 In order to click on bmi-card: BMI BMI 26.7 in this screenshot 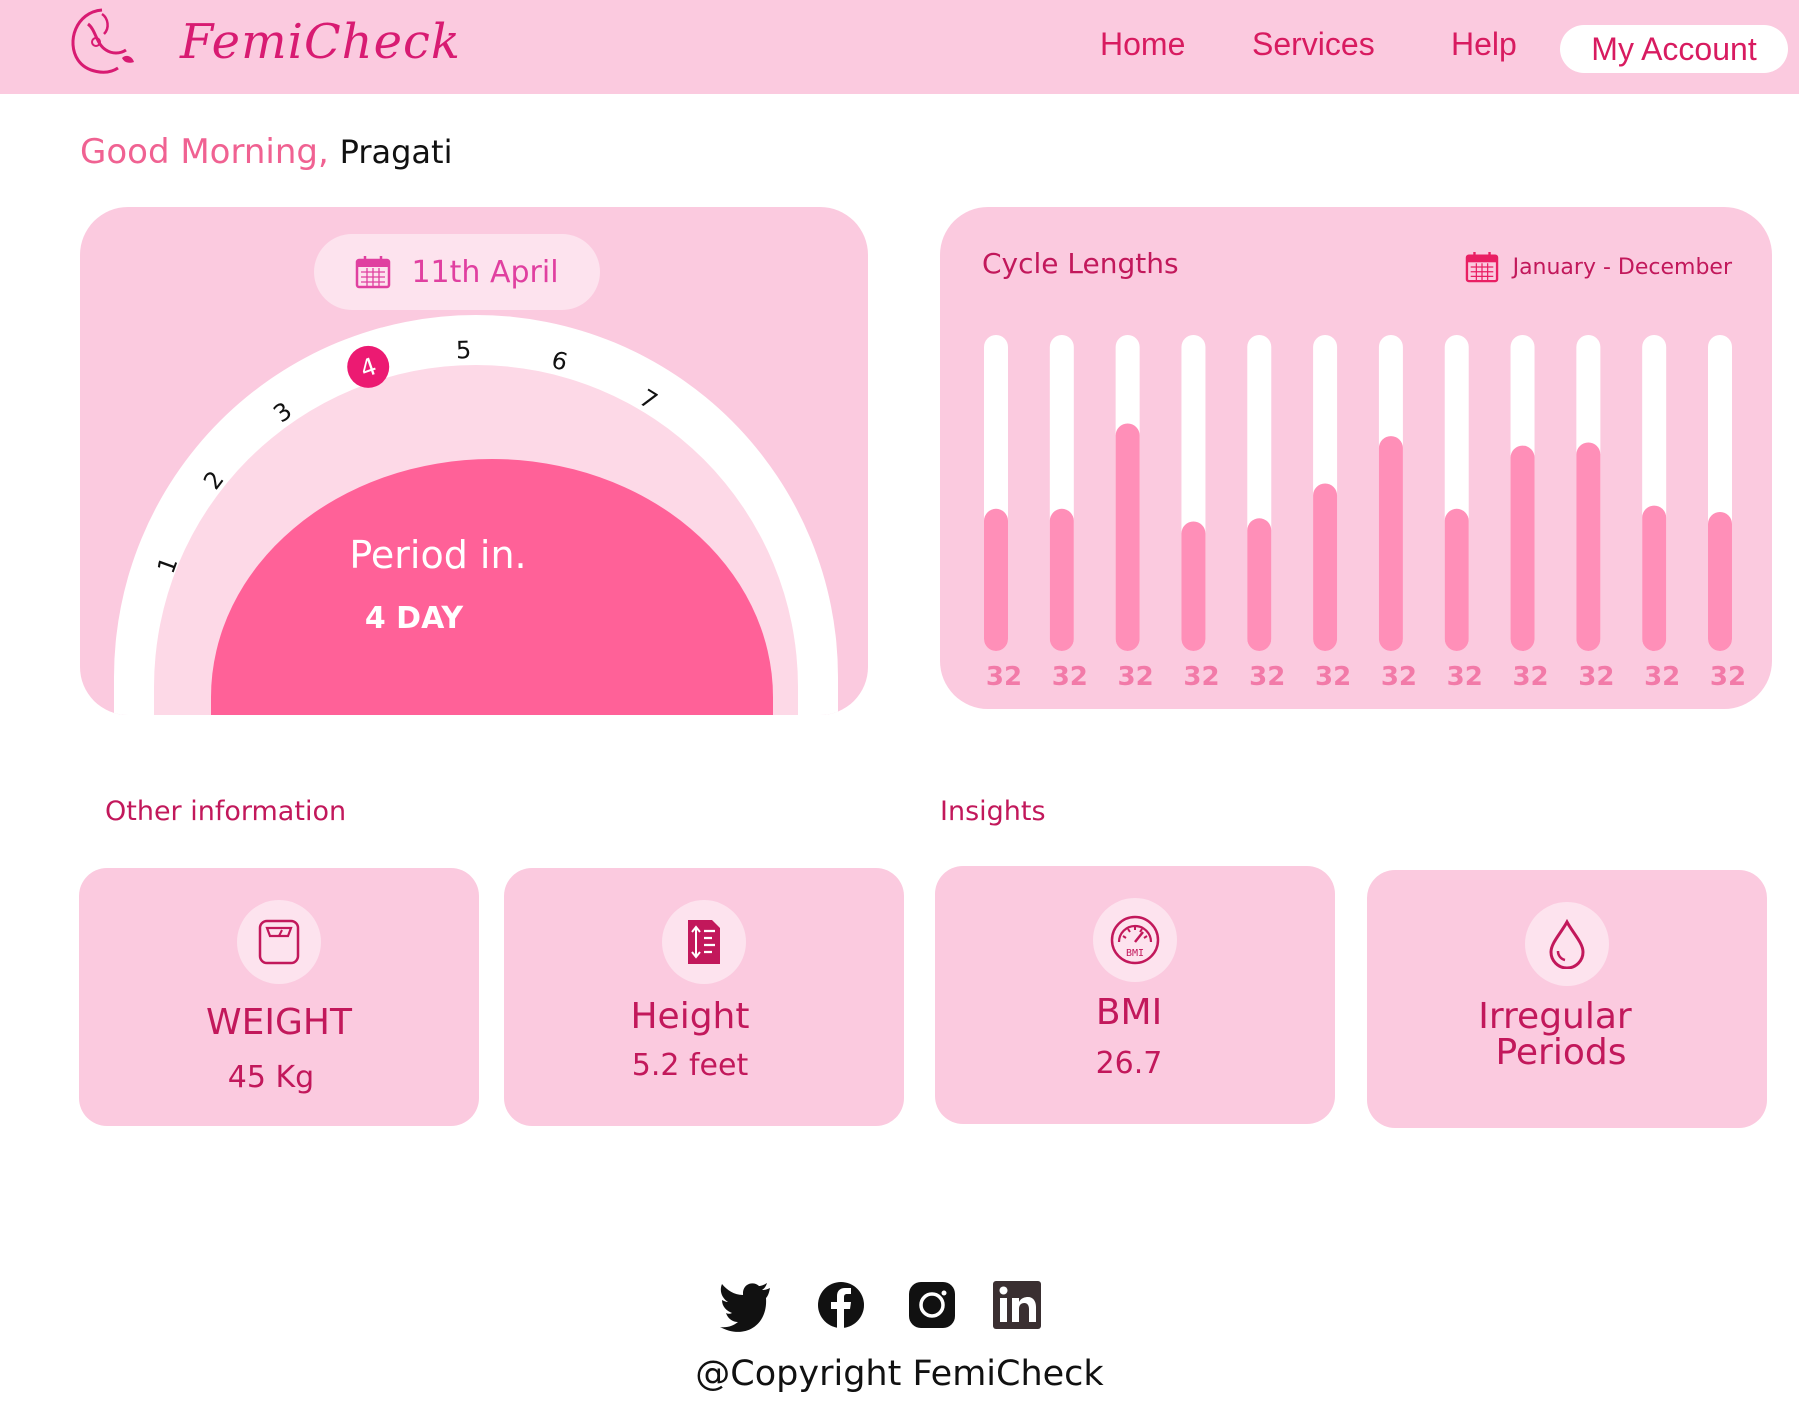, I will do `click(1135, 995)`.